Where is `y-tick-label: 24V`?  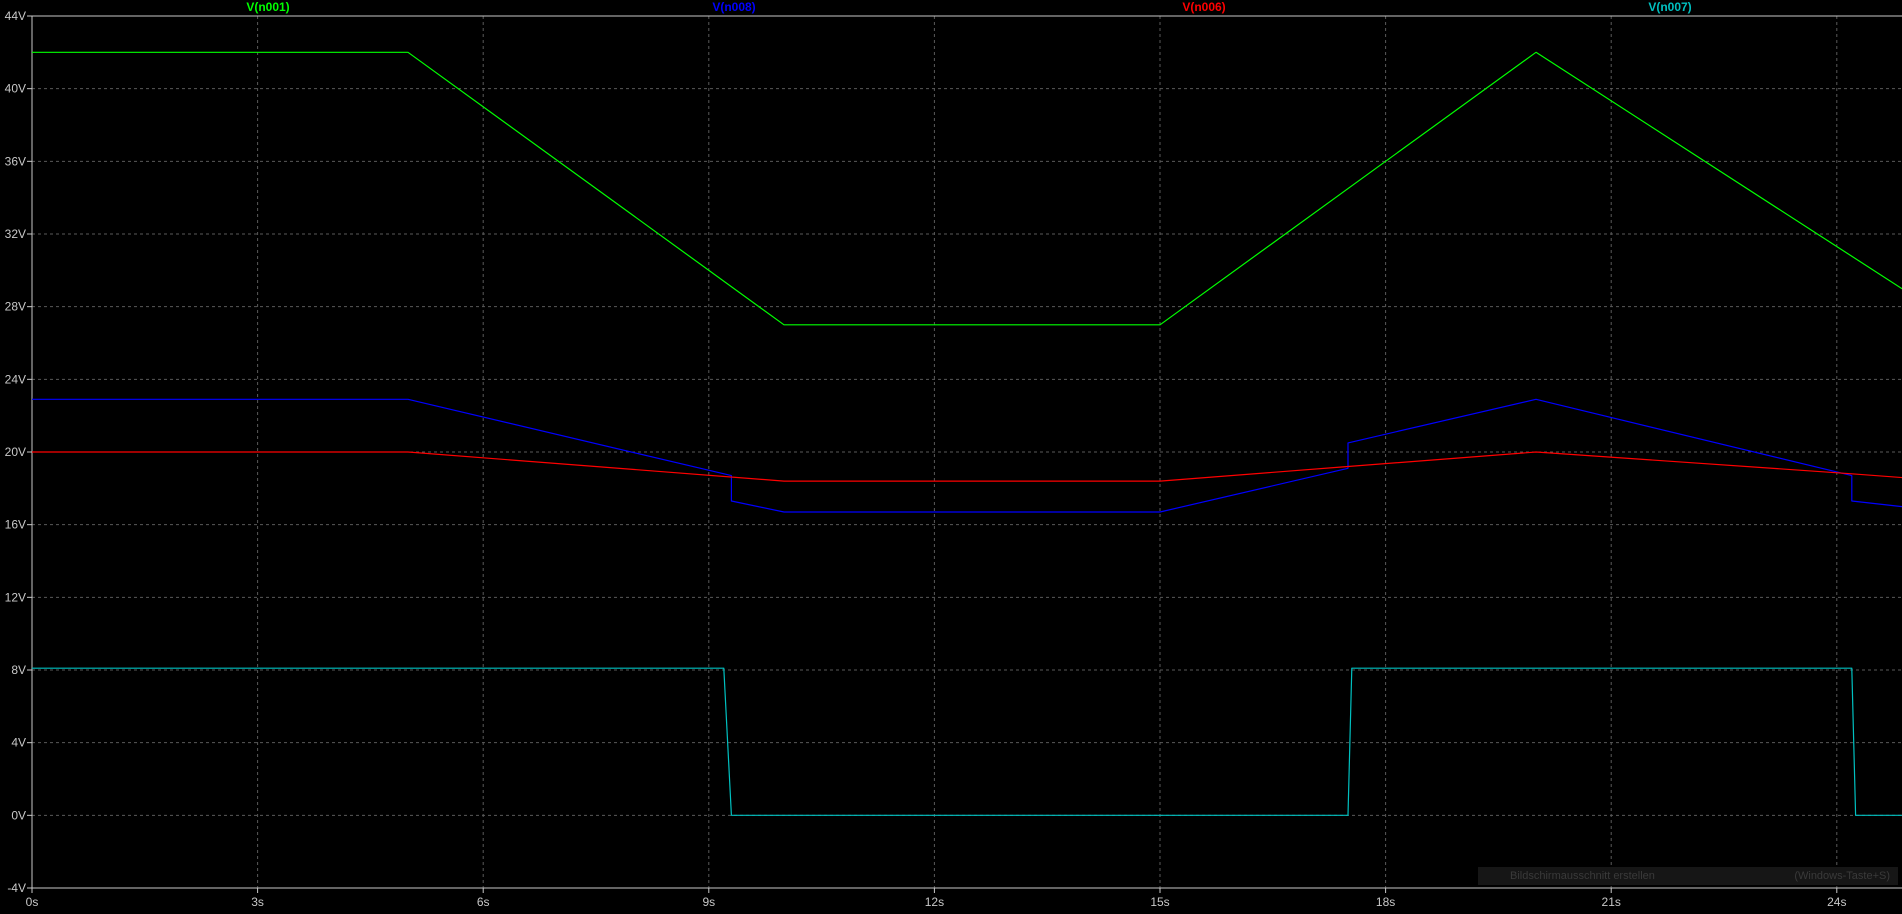
y-tick-label: 24V is located at coordinates (15, 379).